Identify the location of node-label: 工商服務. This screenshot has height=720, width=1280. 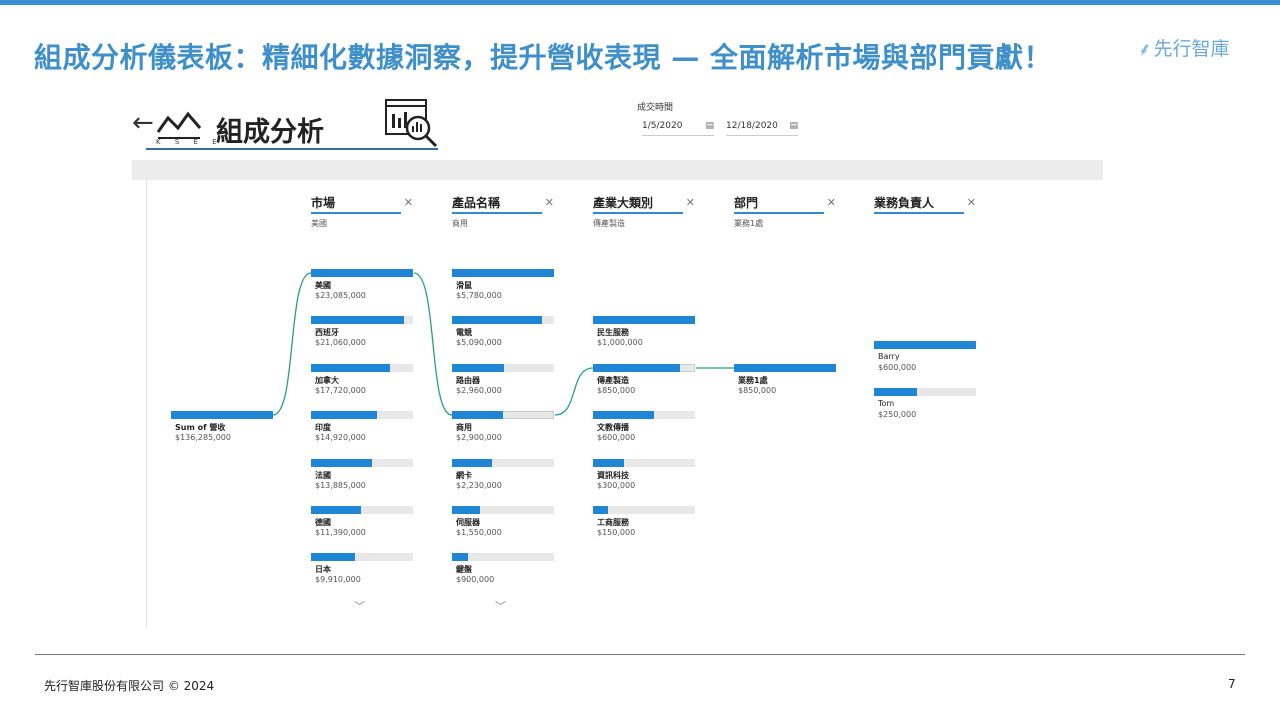
(613, 522).